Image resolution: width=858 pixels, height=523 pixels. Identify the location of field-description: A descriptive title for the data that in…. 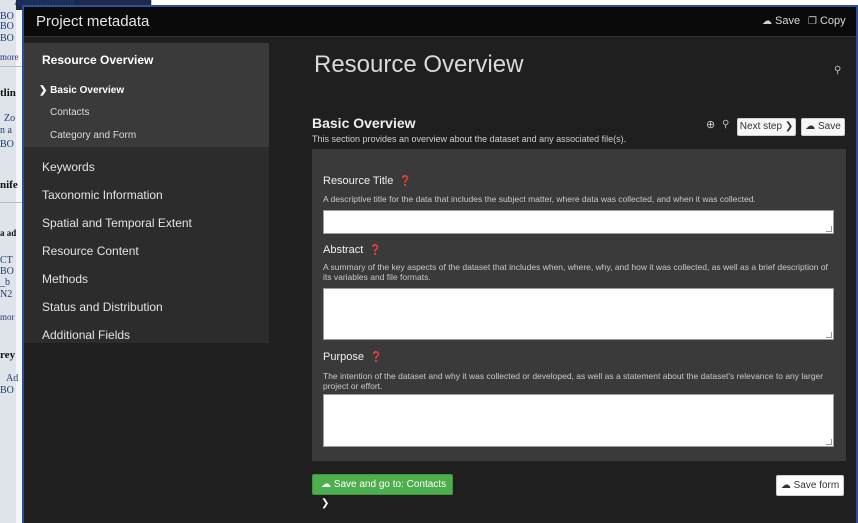
(539, 199).